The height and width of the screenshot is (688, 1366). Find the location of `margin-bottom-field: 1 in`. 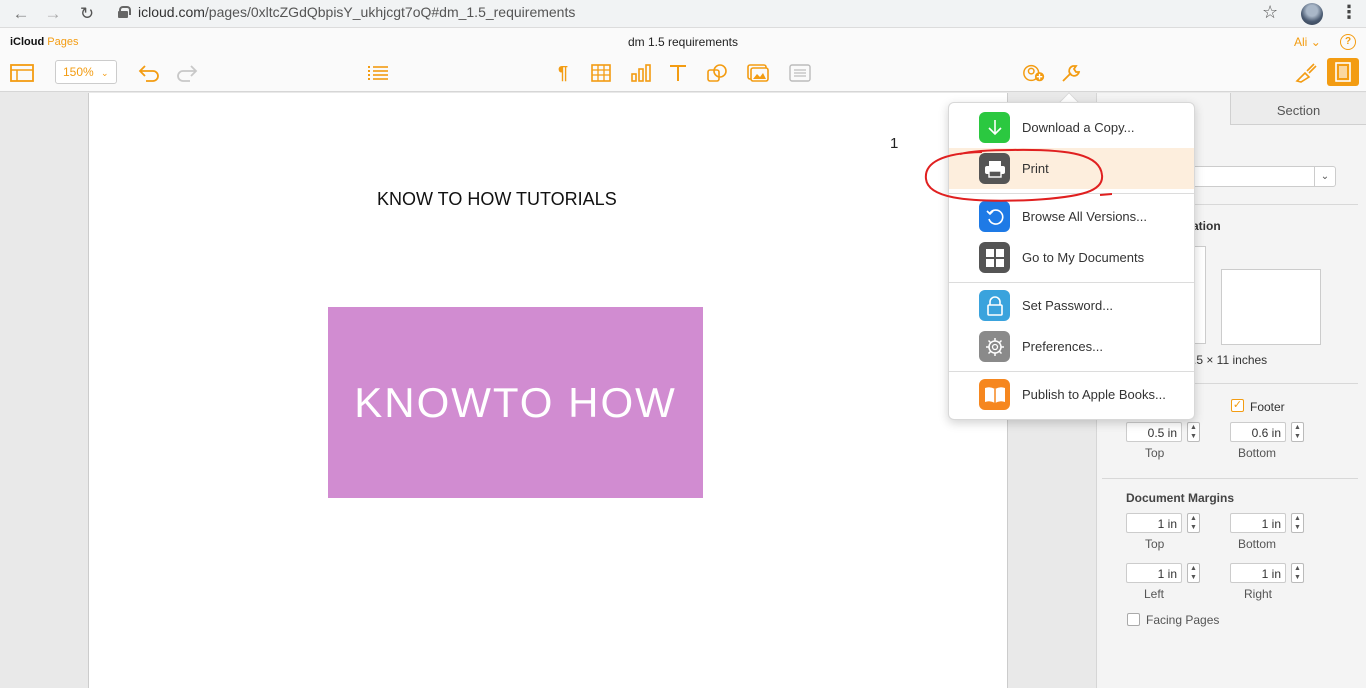

margin-bottom-field: 1 in is located at coordinates (1258, 523).